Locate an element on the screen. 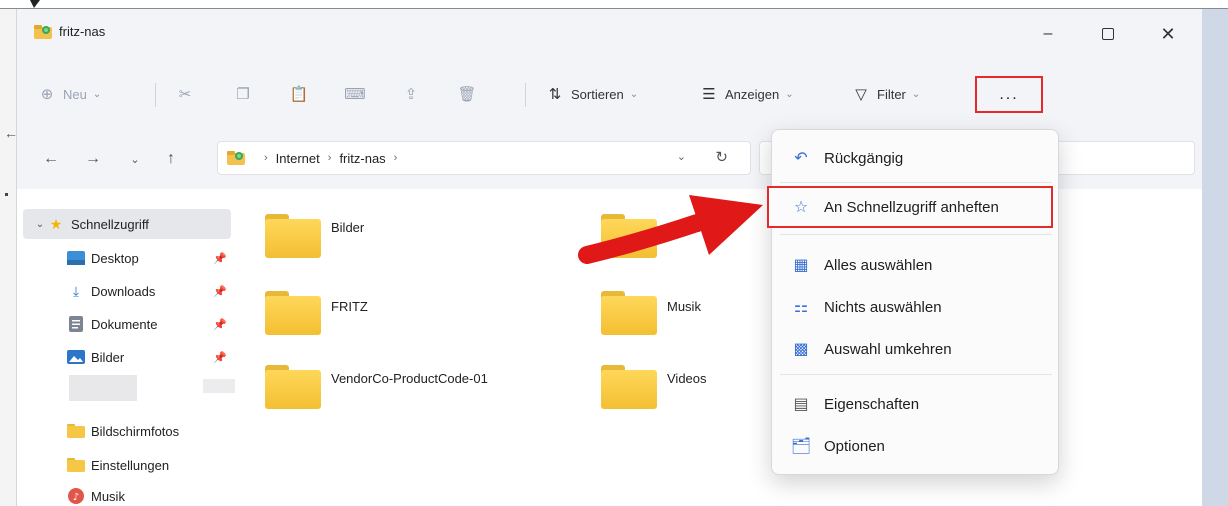  sidebar-item-label: Dokumente is located at coordinates (124, 324).